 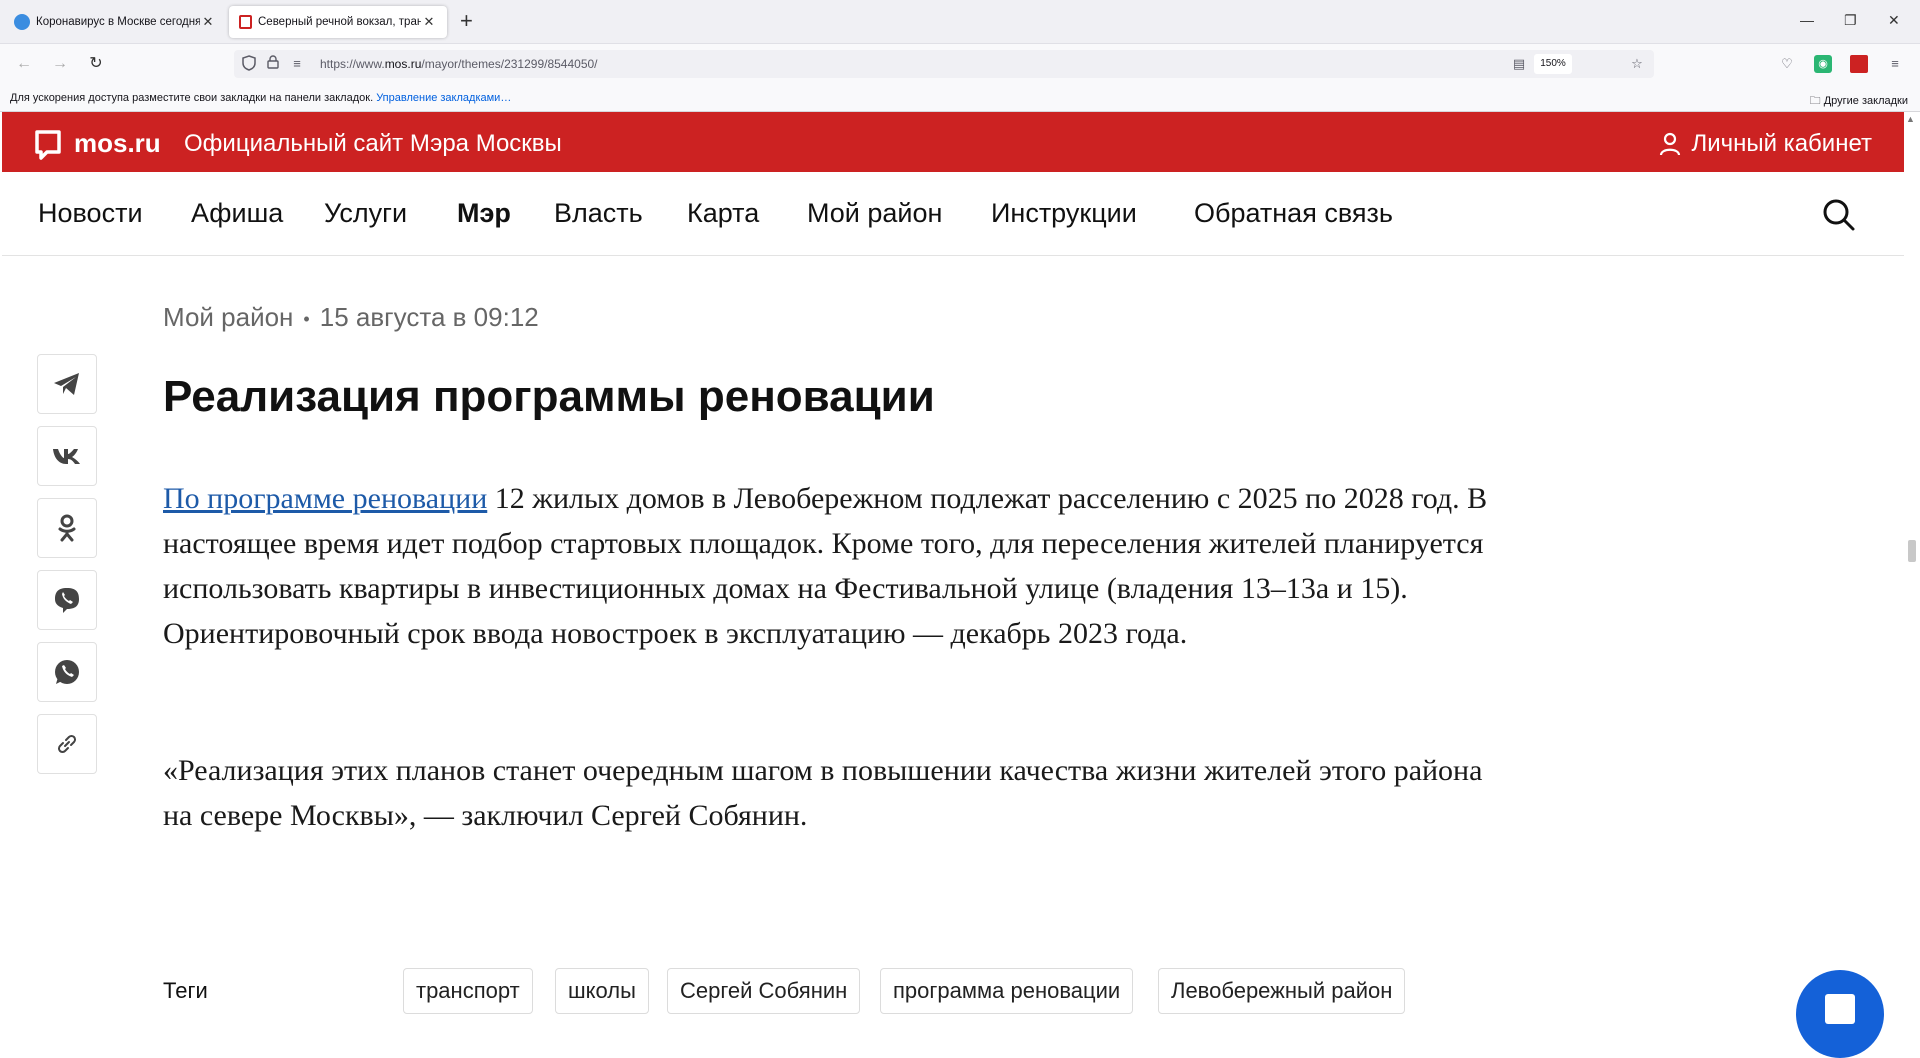 I want to click on article-meta: Мой район • 15 августа в 09:12, so click(x=351, y=317).